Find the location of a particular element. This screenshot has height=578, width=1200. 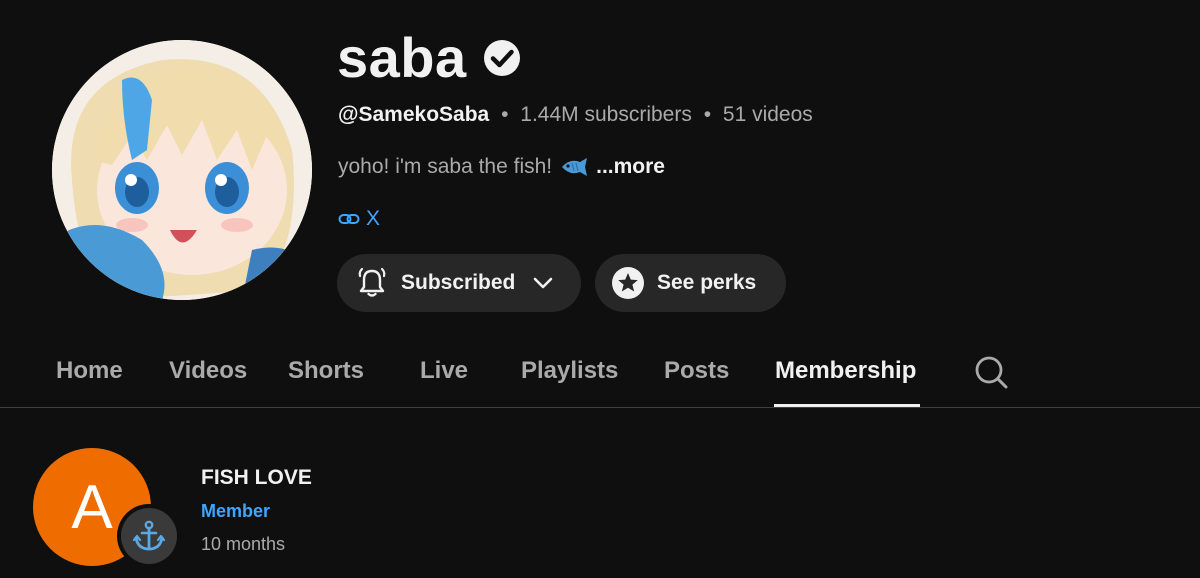

chevron-down-icon is located at coordinates (543, 283).